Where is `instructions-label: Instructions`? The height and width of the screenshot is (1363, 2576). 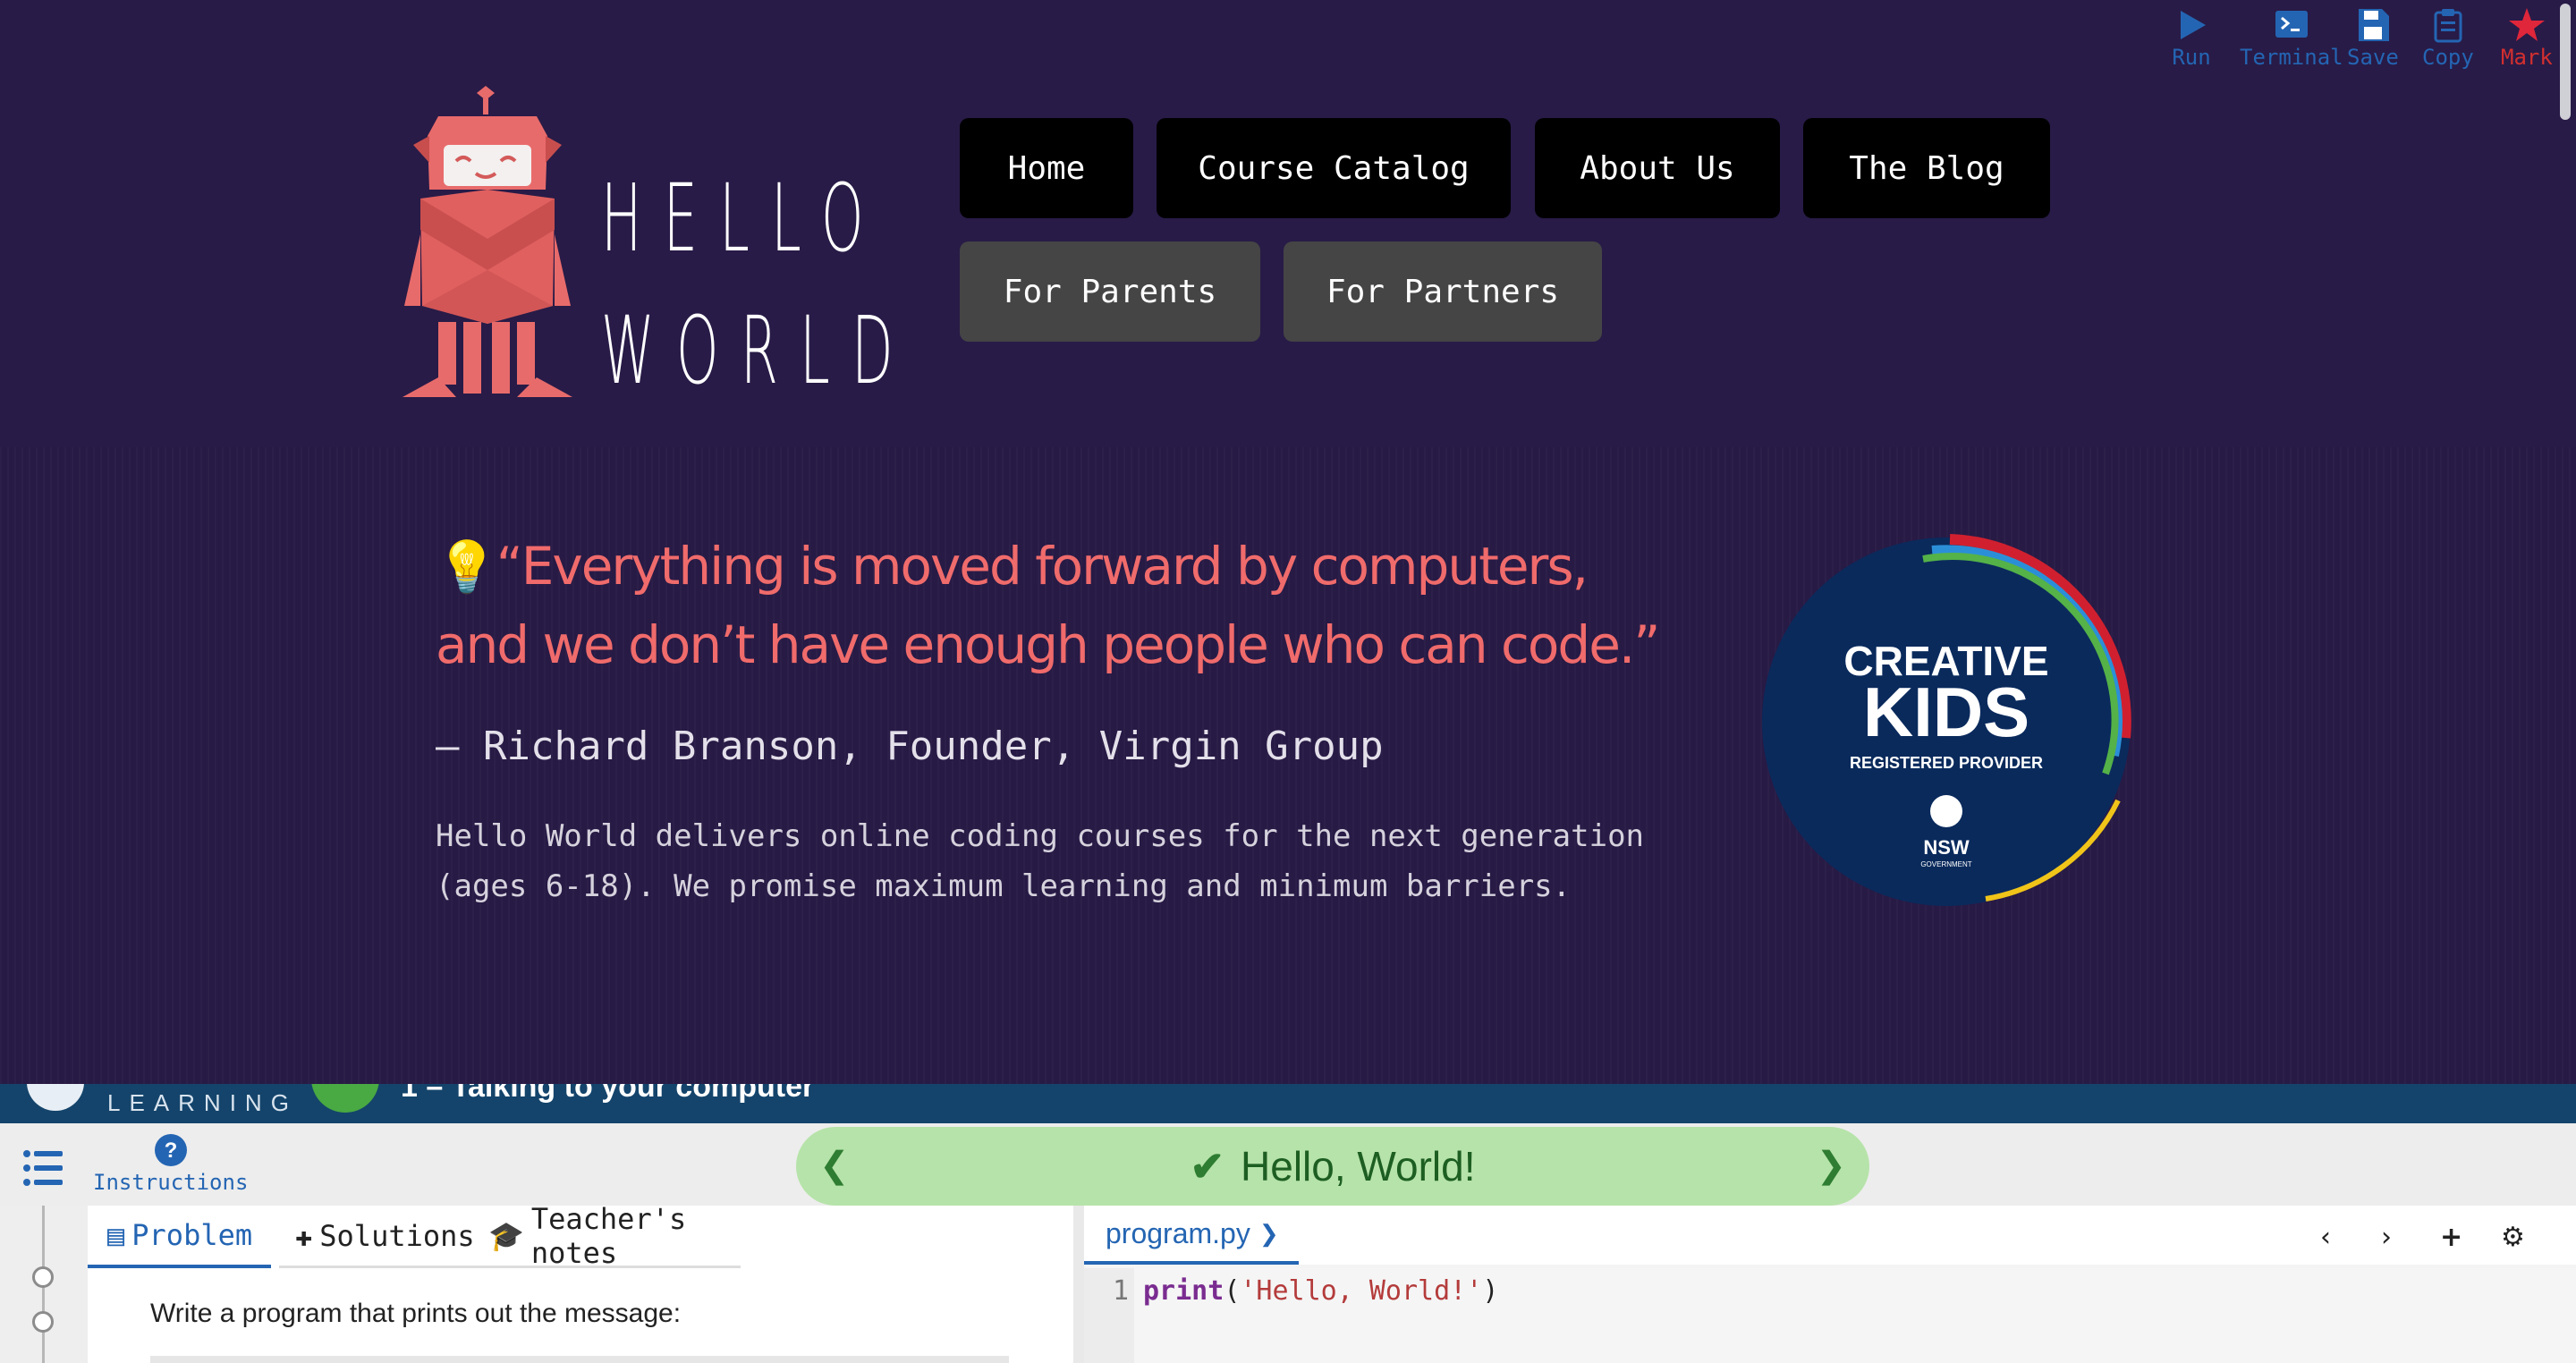
instructions-label: Instructions is located at coordinates (171, 1182).